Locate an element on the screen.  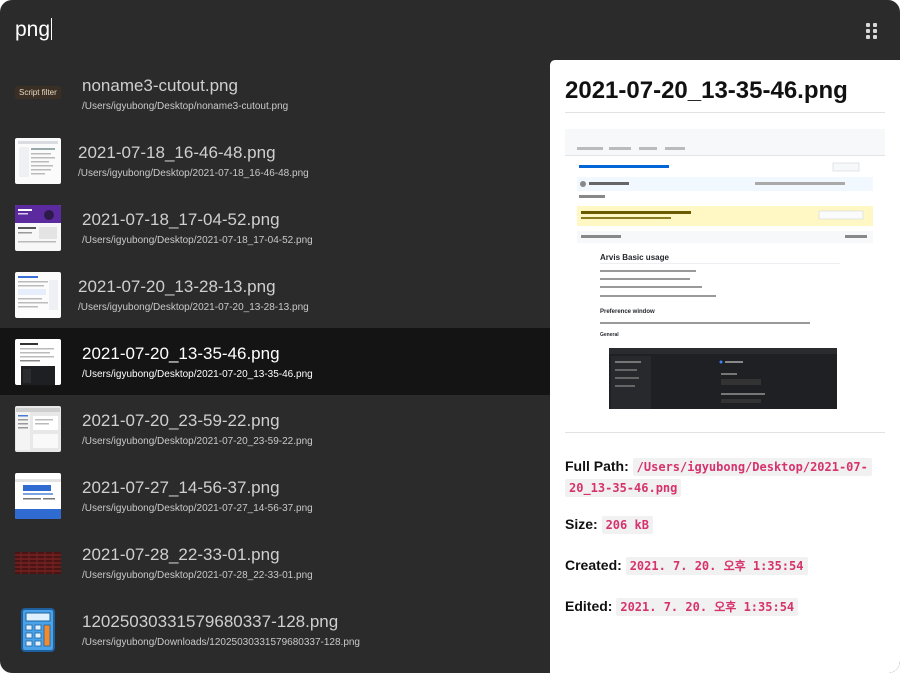
edited-label: Edited: is located at coordinates (589, 606).